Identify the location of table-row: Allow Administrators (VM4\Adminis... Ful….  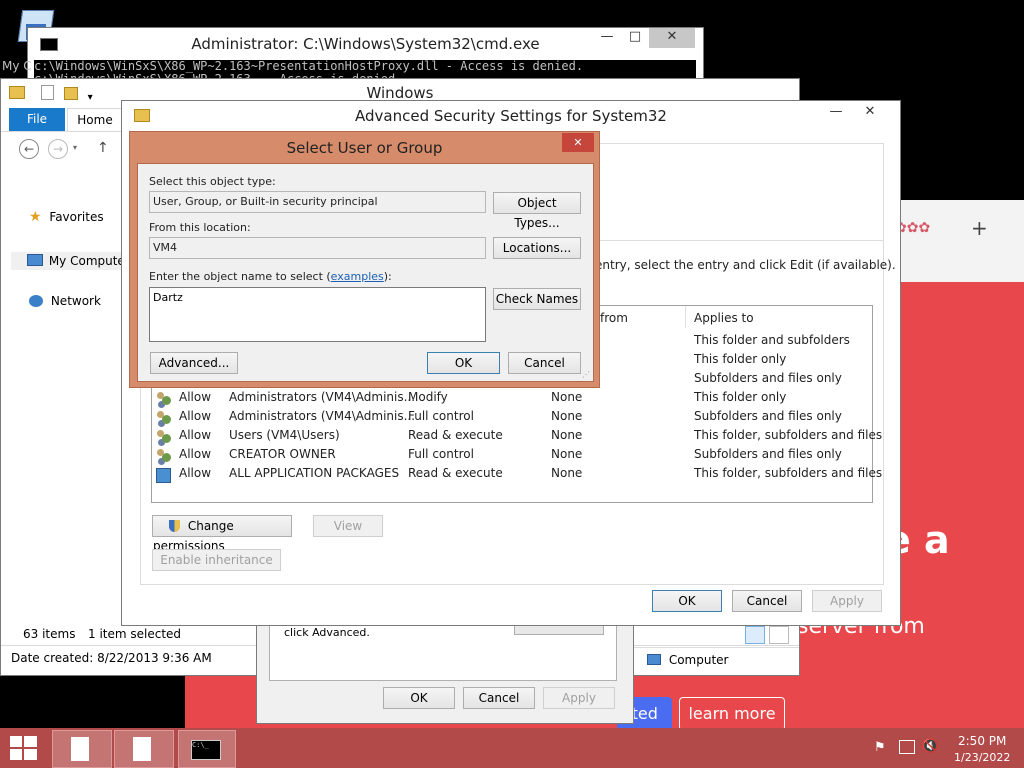
(512, 418).